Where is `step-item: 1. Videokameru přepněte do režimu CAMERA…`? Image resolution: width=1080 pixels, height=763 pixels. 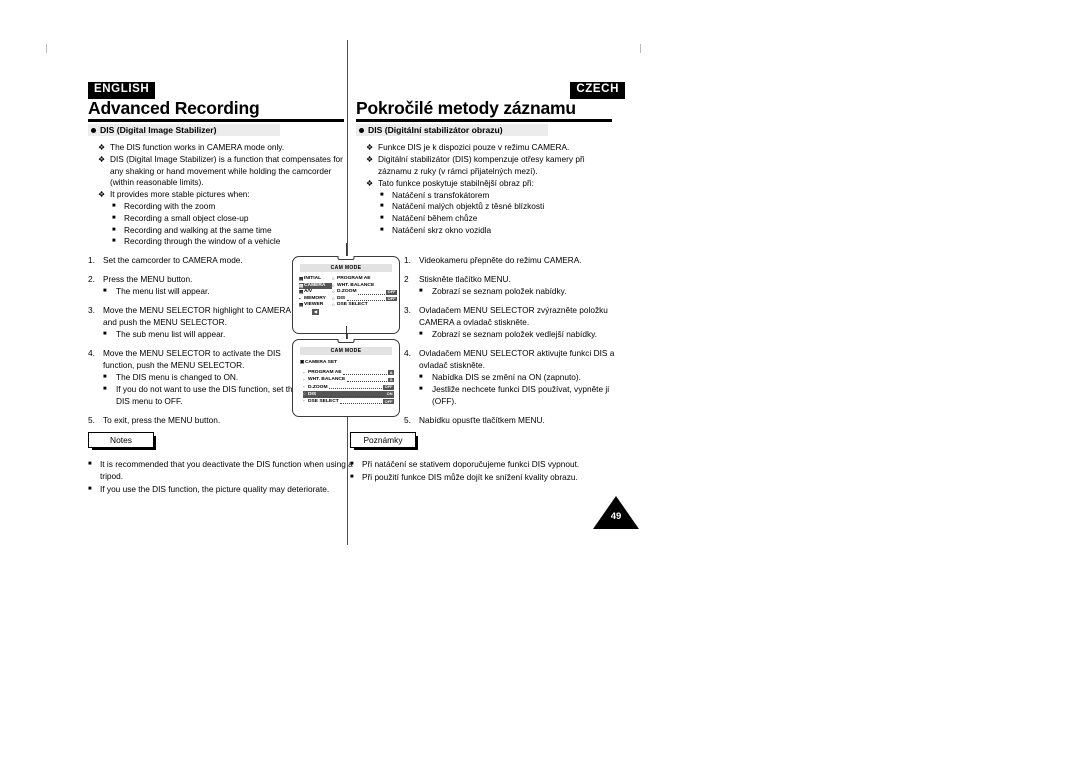 step-item: 1. Videokameru přepněte do režimu CAMERA… is located at coordinates (513, 261).